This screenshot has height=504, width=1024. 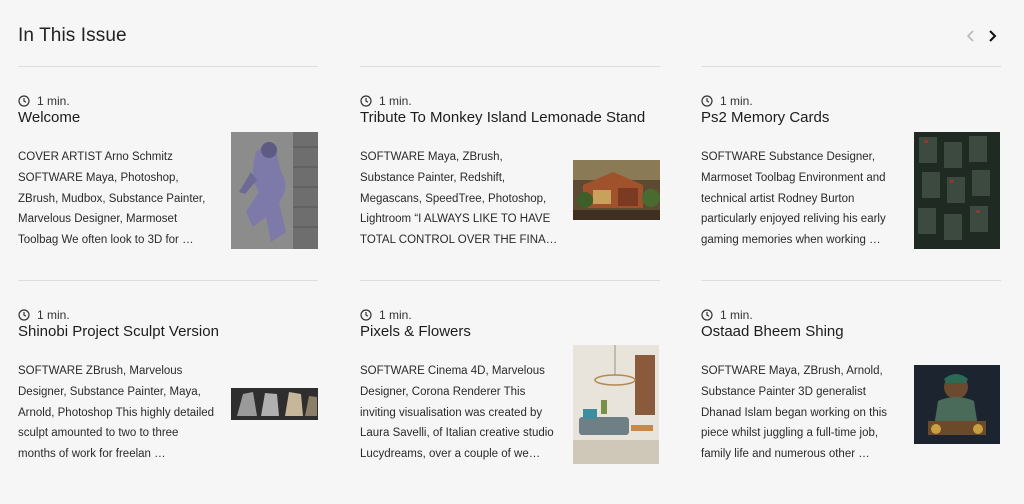 What do you see at coordinates (772, 331) in the screenshot?
I see `article-title: Ostaad Bheem Shing` at bounding box center [772, 331].